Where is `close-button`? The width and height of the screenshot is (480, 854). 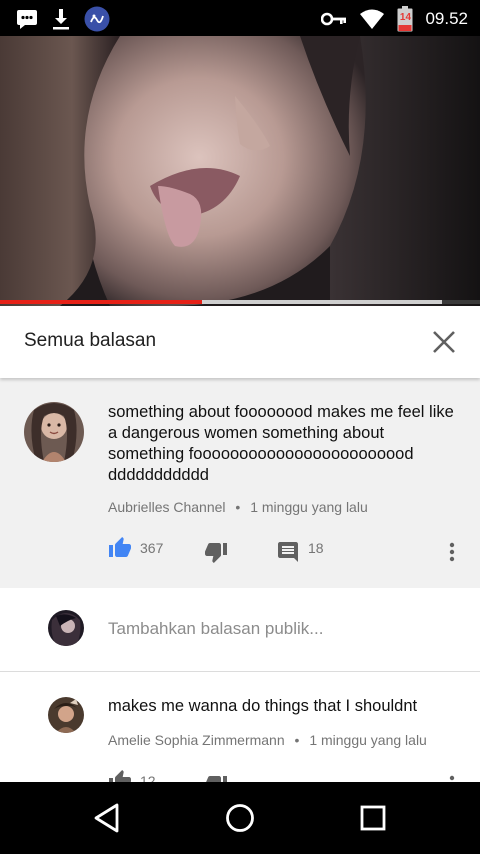
close-button is located at coordinates (444, 342).